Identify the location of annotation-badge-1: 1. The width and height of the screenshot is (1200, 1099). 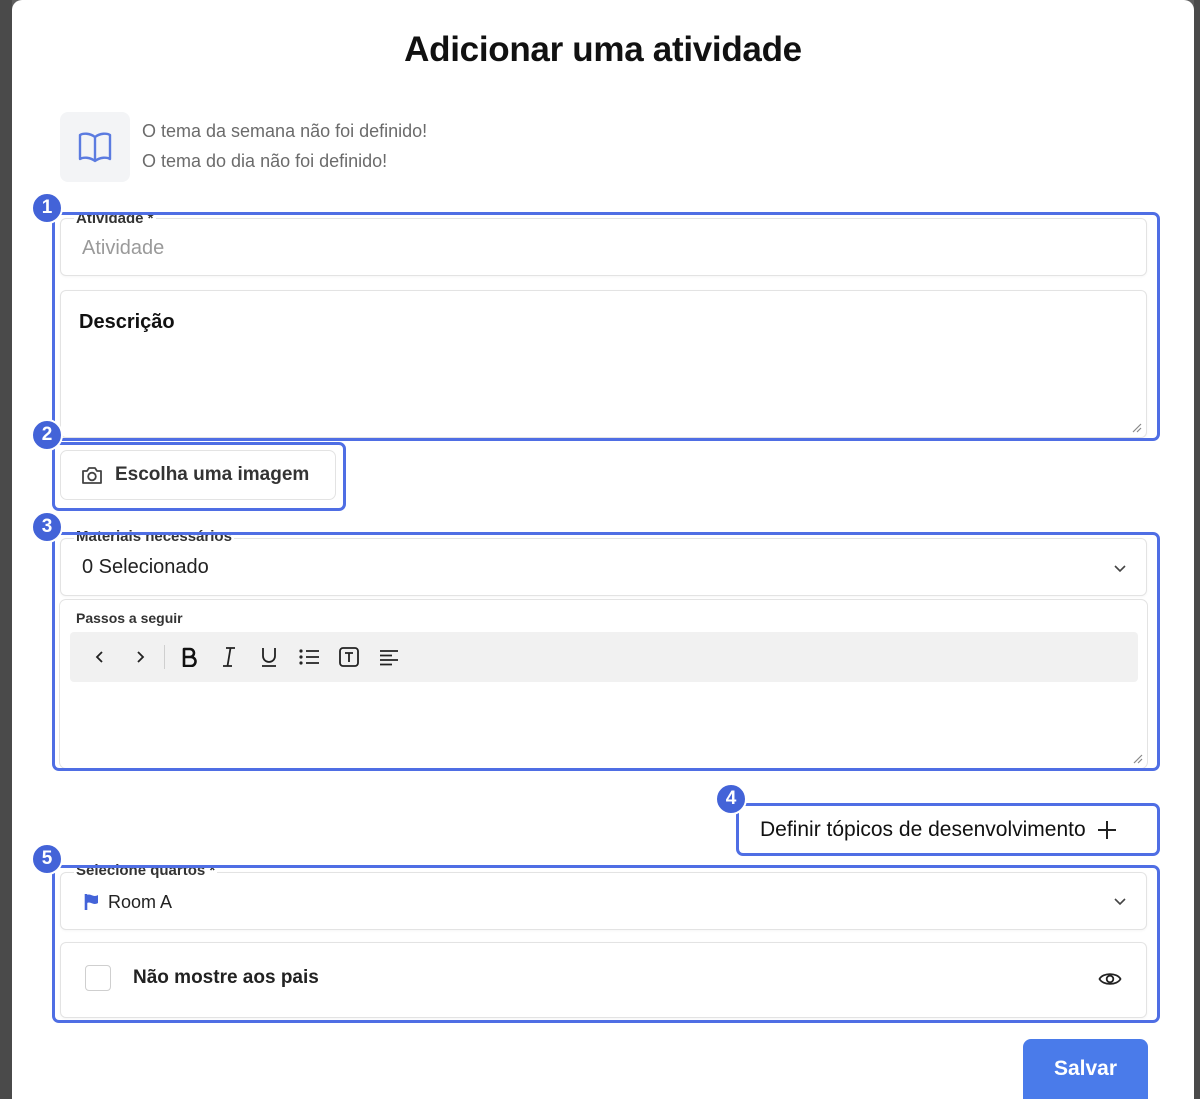
(47, 208).